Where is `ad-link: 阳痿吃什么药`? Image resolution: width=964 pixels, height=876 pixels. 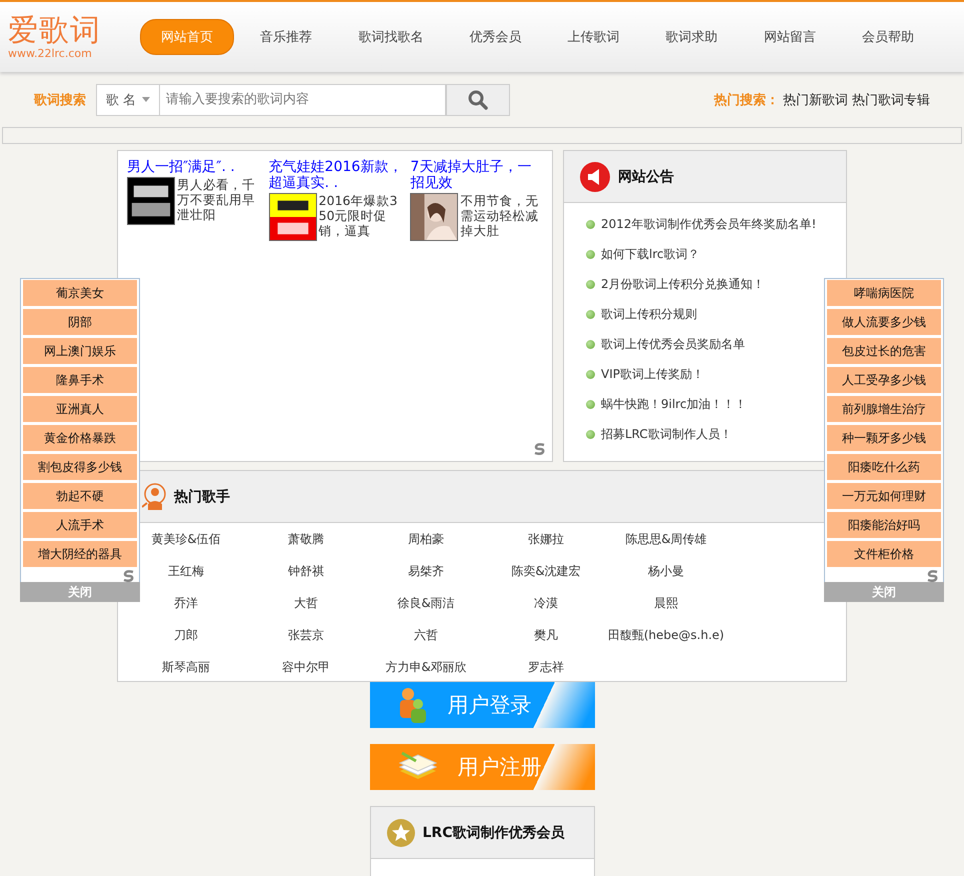 ad-link: 阳痿吃什么药 is located at coordinates (884, 467).